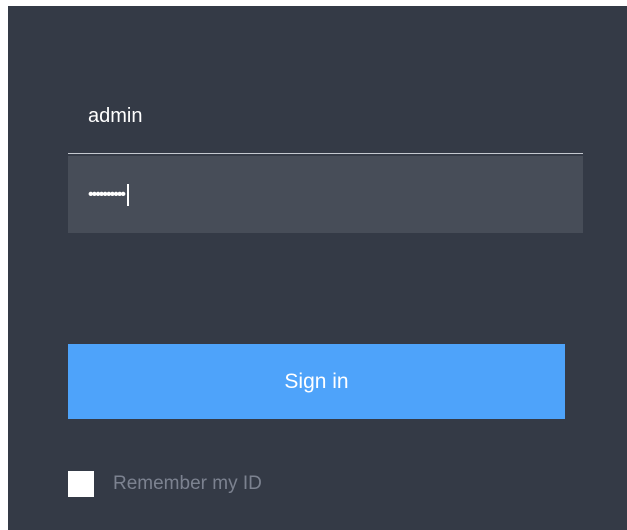  I want to click on remember-id-option: Remember my ID, so click(165, 484).